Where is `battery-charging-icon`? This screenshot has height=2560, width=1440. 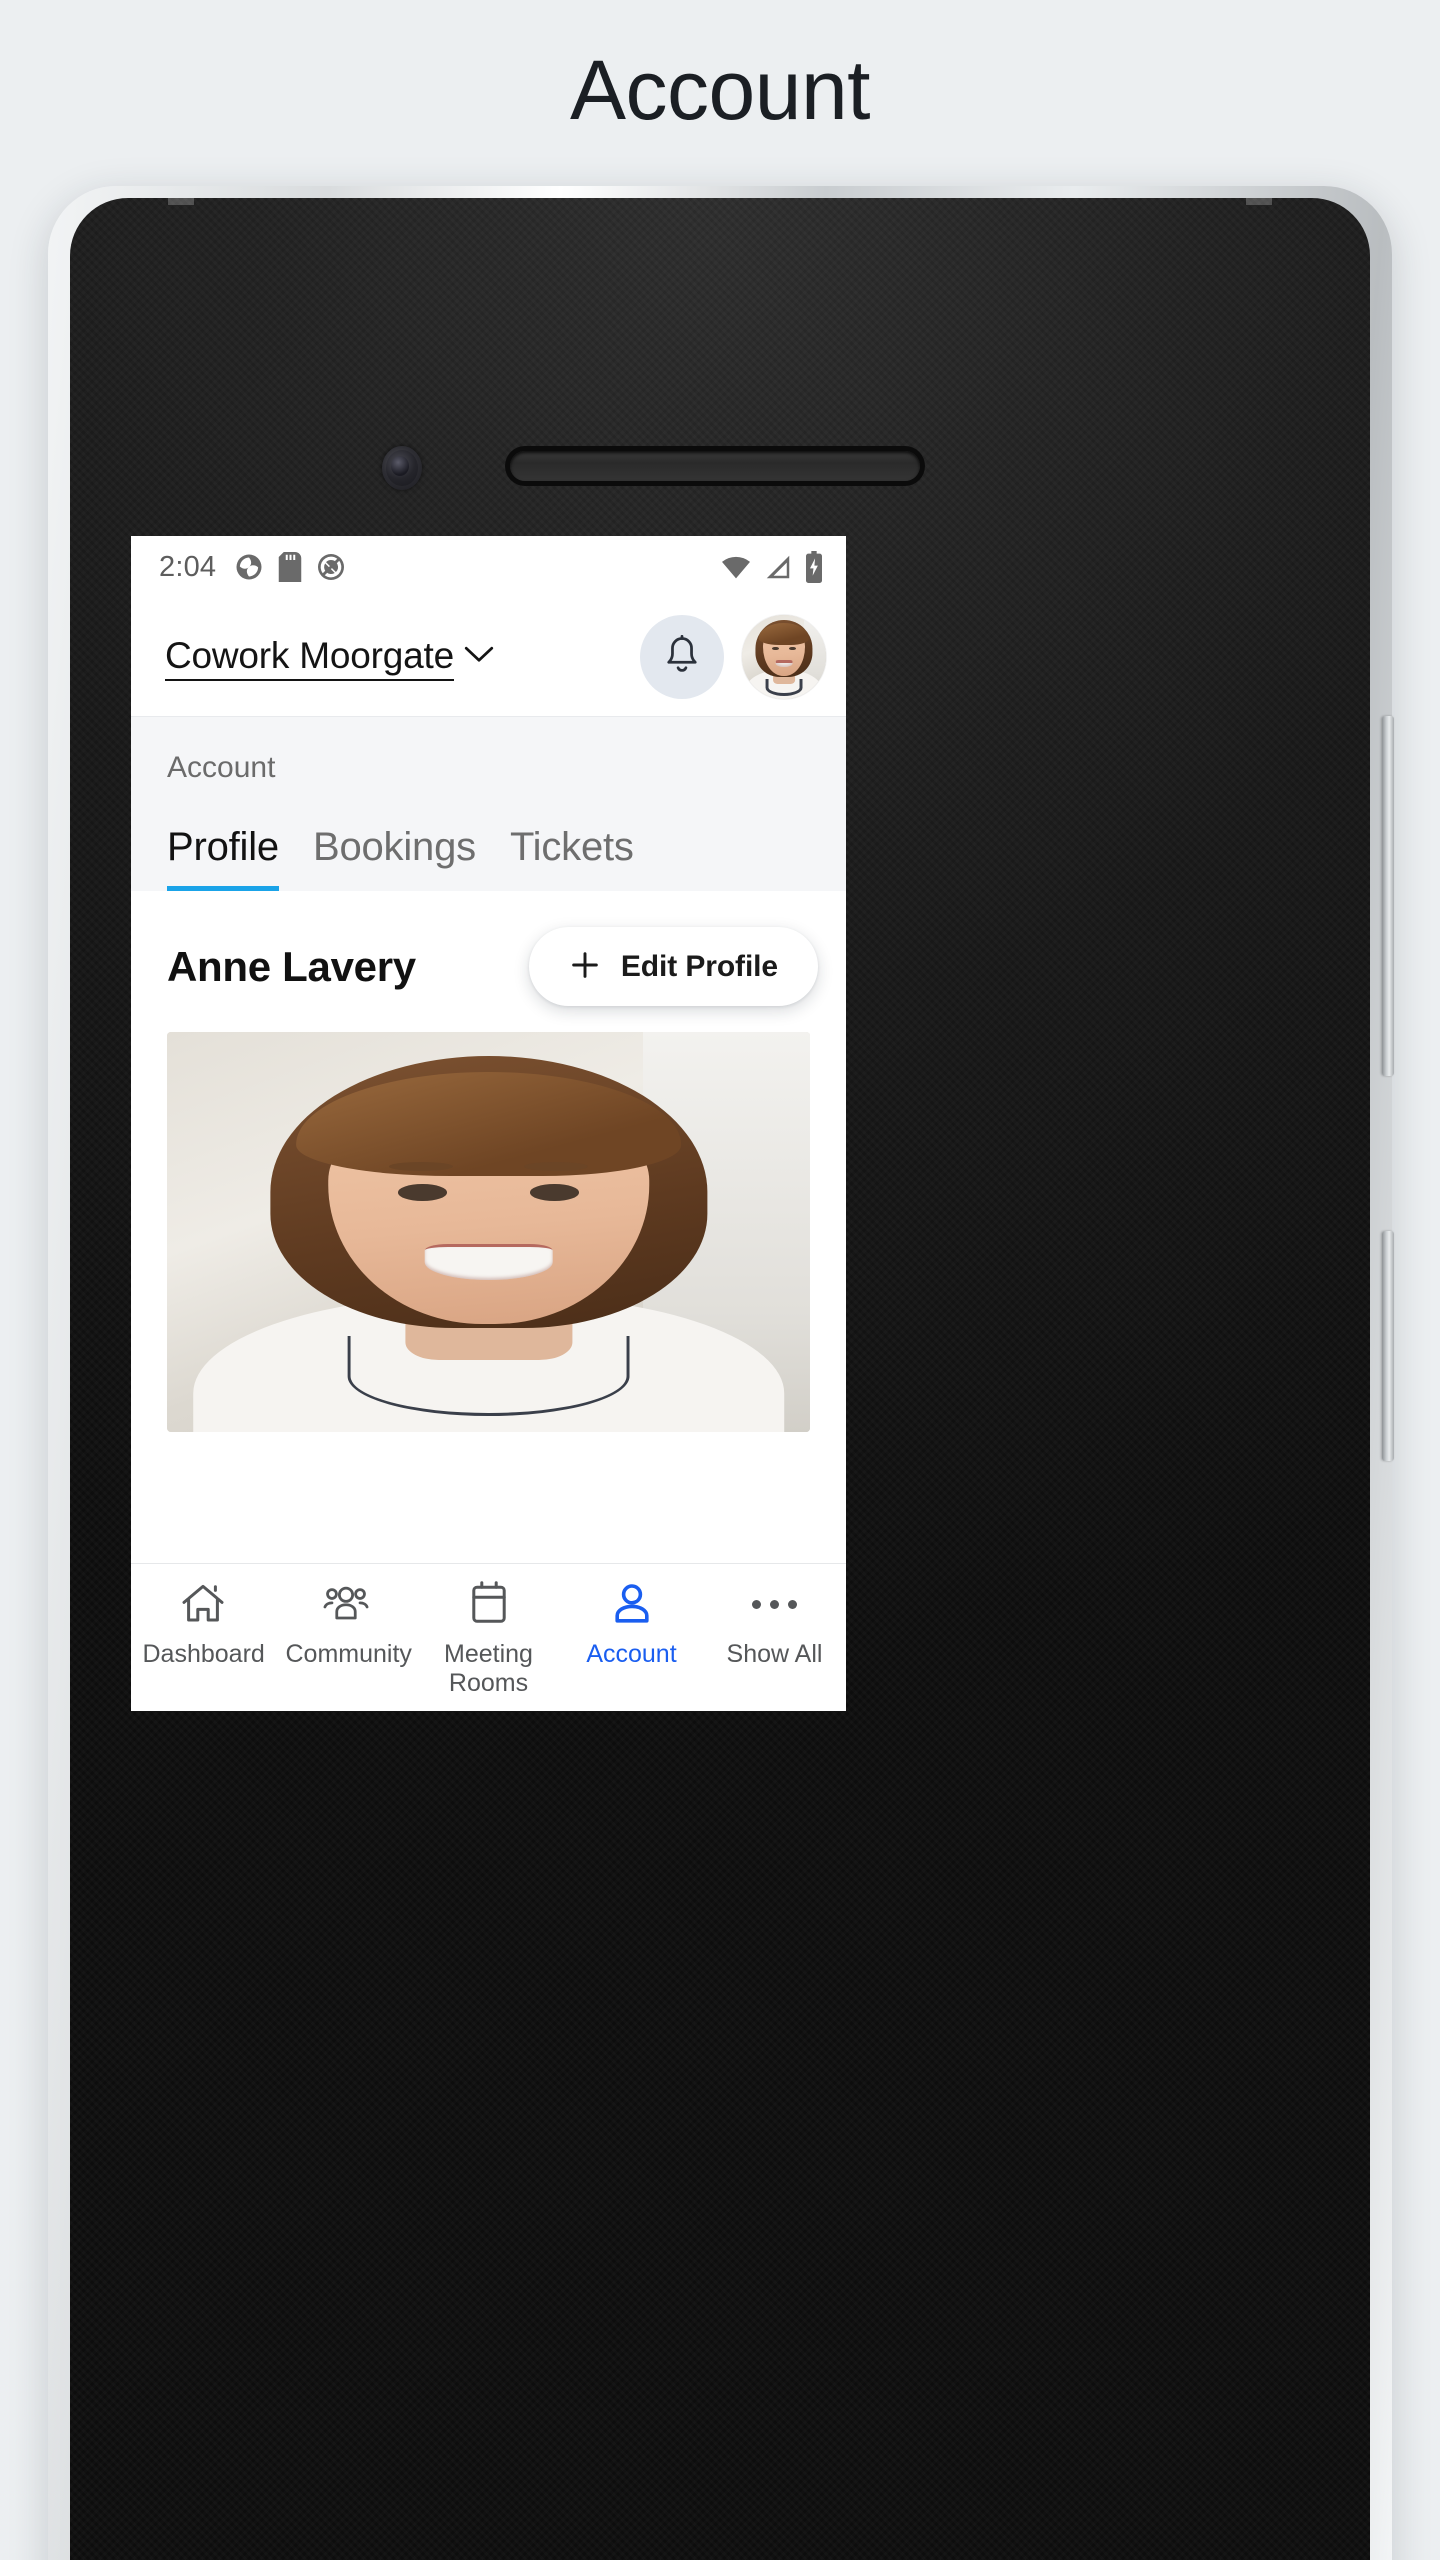
battery-charging-icon is located at coordinates (814, 567).